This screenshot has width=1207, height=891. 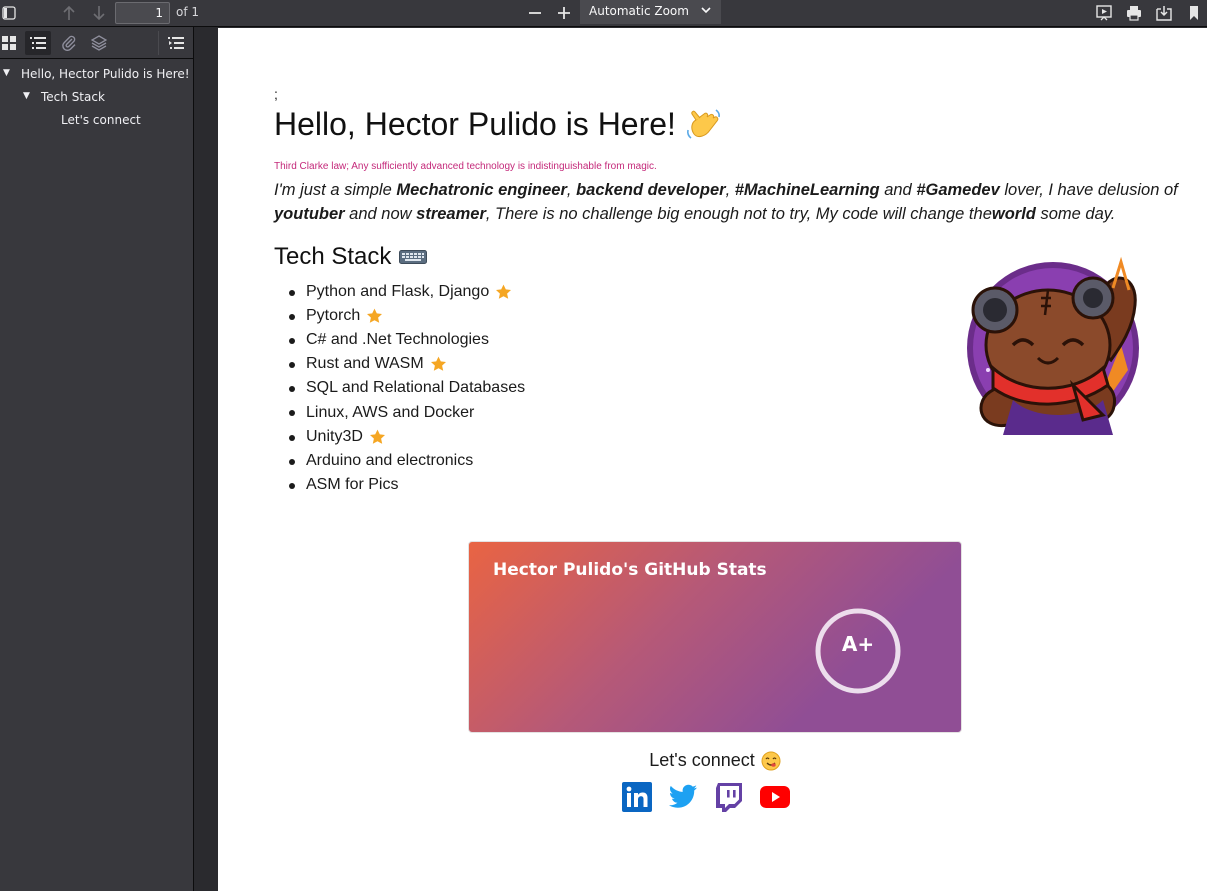 I want to click on twitter-link, so click(x=683, y=797).